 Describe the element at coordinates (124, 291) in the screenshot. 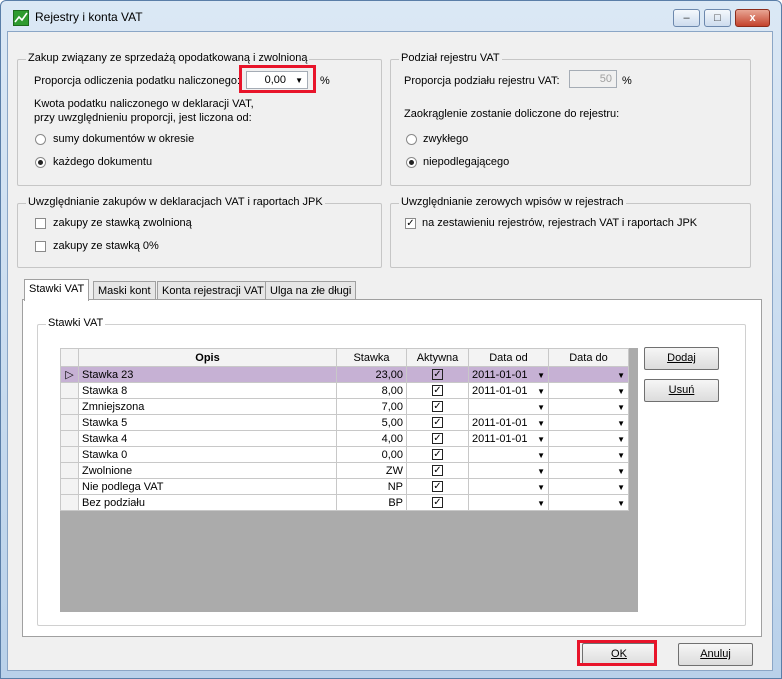

I see `tab-maski-kont: Maski kont` at that location.